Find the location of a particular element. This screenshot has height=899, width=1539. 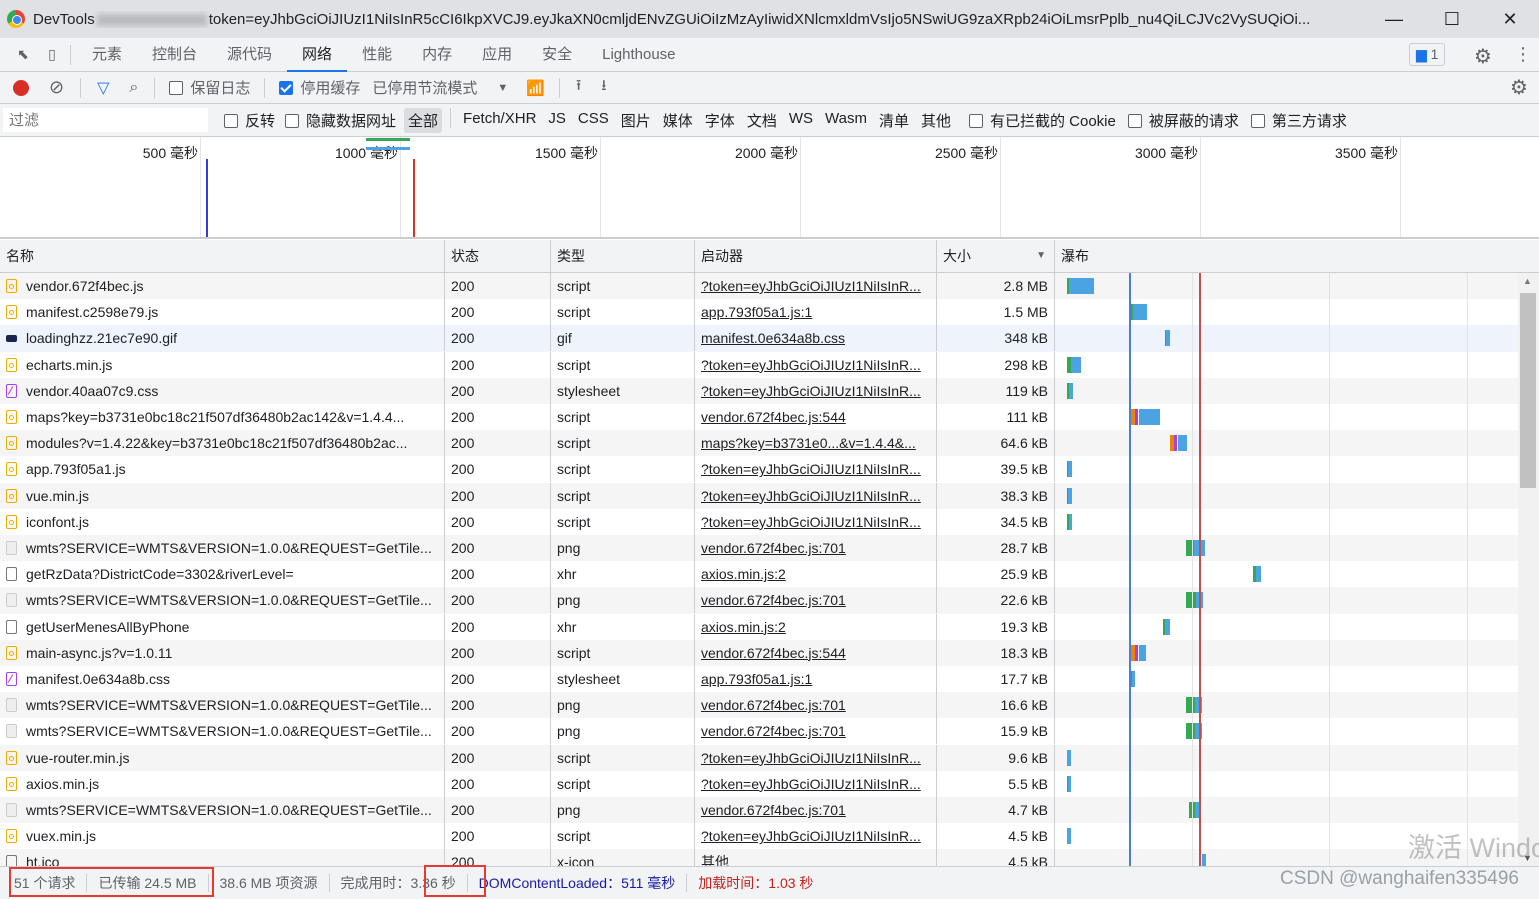

issues-badge: ▆ 1 is located at coordinates (1427, 54).